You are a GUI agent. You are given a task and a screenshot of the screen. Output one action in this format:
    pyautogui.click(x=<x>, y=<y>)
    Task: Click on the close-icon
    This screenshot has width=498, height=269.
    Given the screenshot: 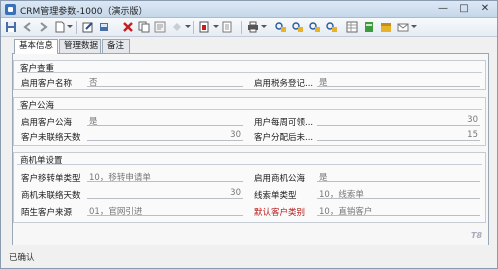 What is the action you would take?
    pyautogui.click(x=128, y=27)
    